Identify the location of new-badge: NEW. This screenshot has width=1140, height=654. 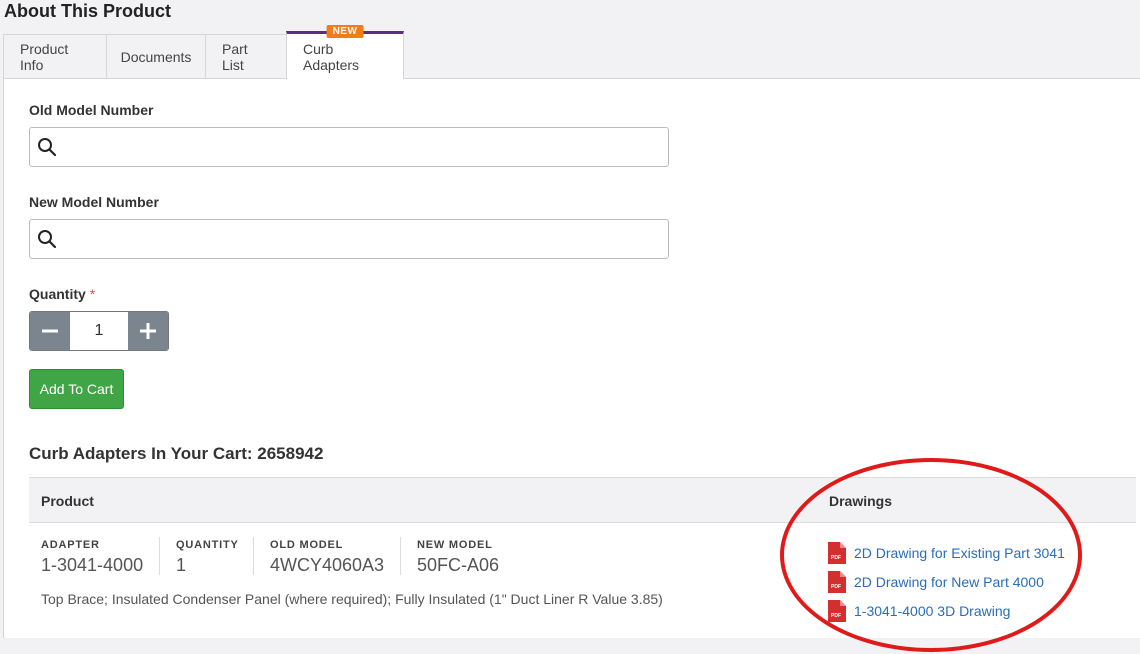
(345, 31).